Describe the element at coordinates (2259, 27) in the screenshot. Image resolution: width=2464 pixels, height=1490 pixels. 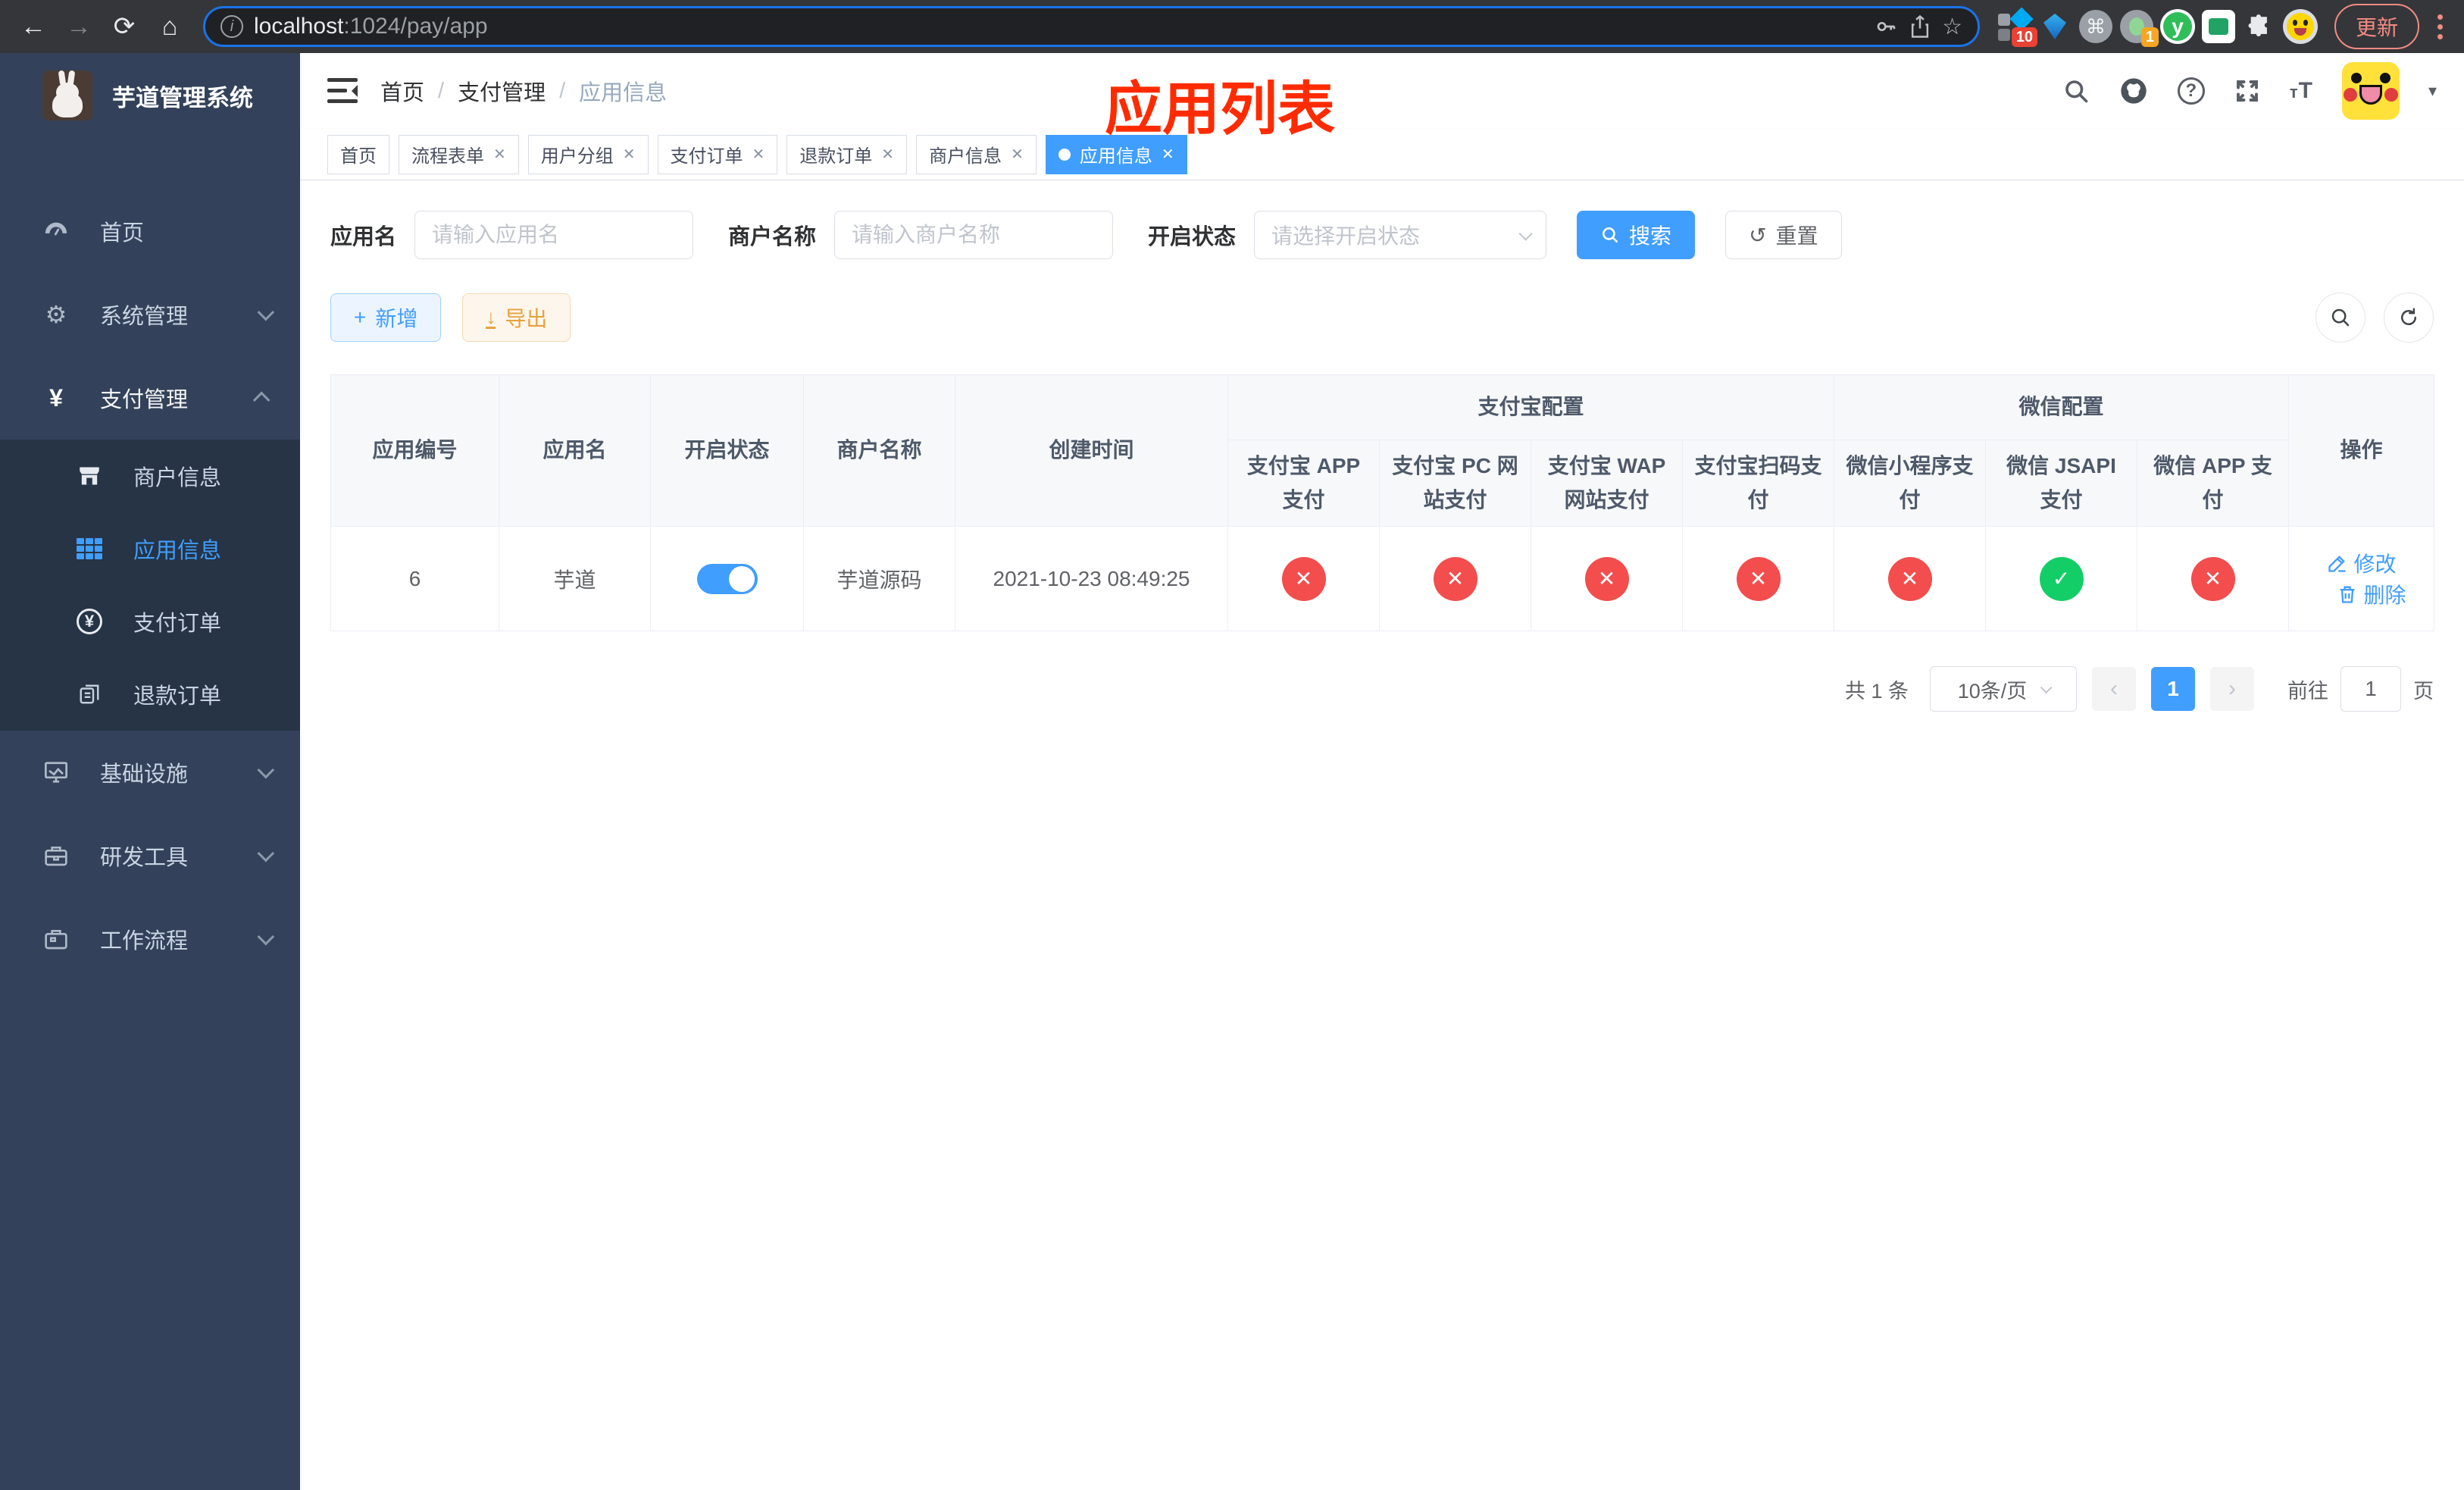
I see `extensions-puzzle-icon` at that location.